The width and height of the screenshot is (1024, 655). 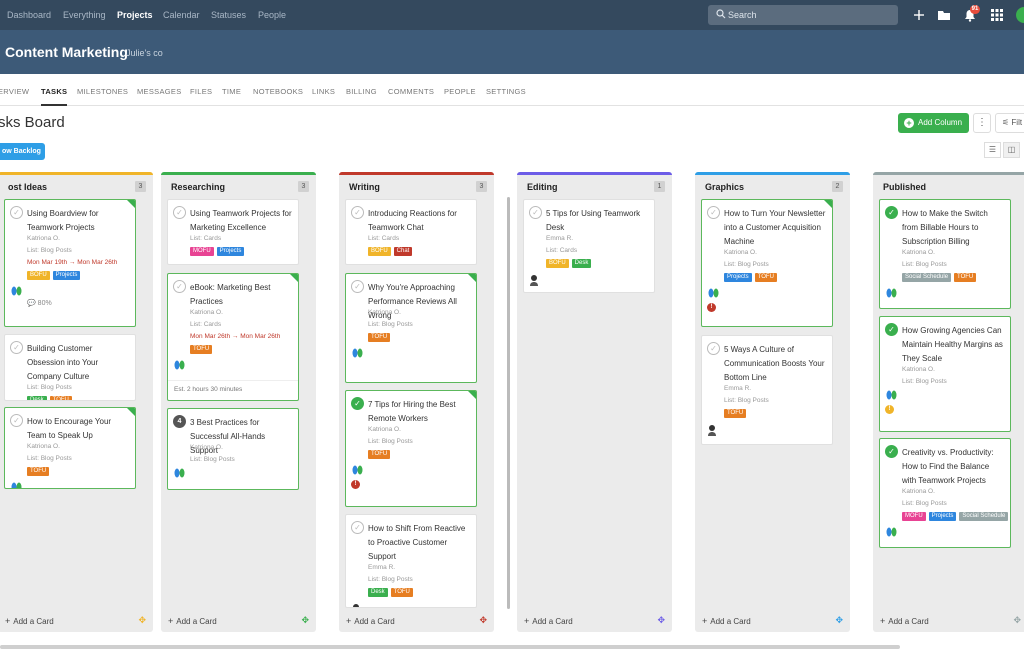 What do you see at coordinates (201, 91) in the screenshot?
I see `tab-files: FILES` at bounding box center [201, 91].